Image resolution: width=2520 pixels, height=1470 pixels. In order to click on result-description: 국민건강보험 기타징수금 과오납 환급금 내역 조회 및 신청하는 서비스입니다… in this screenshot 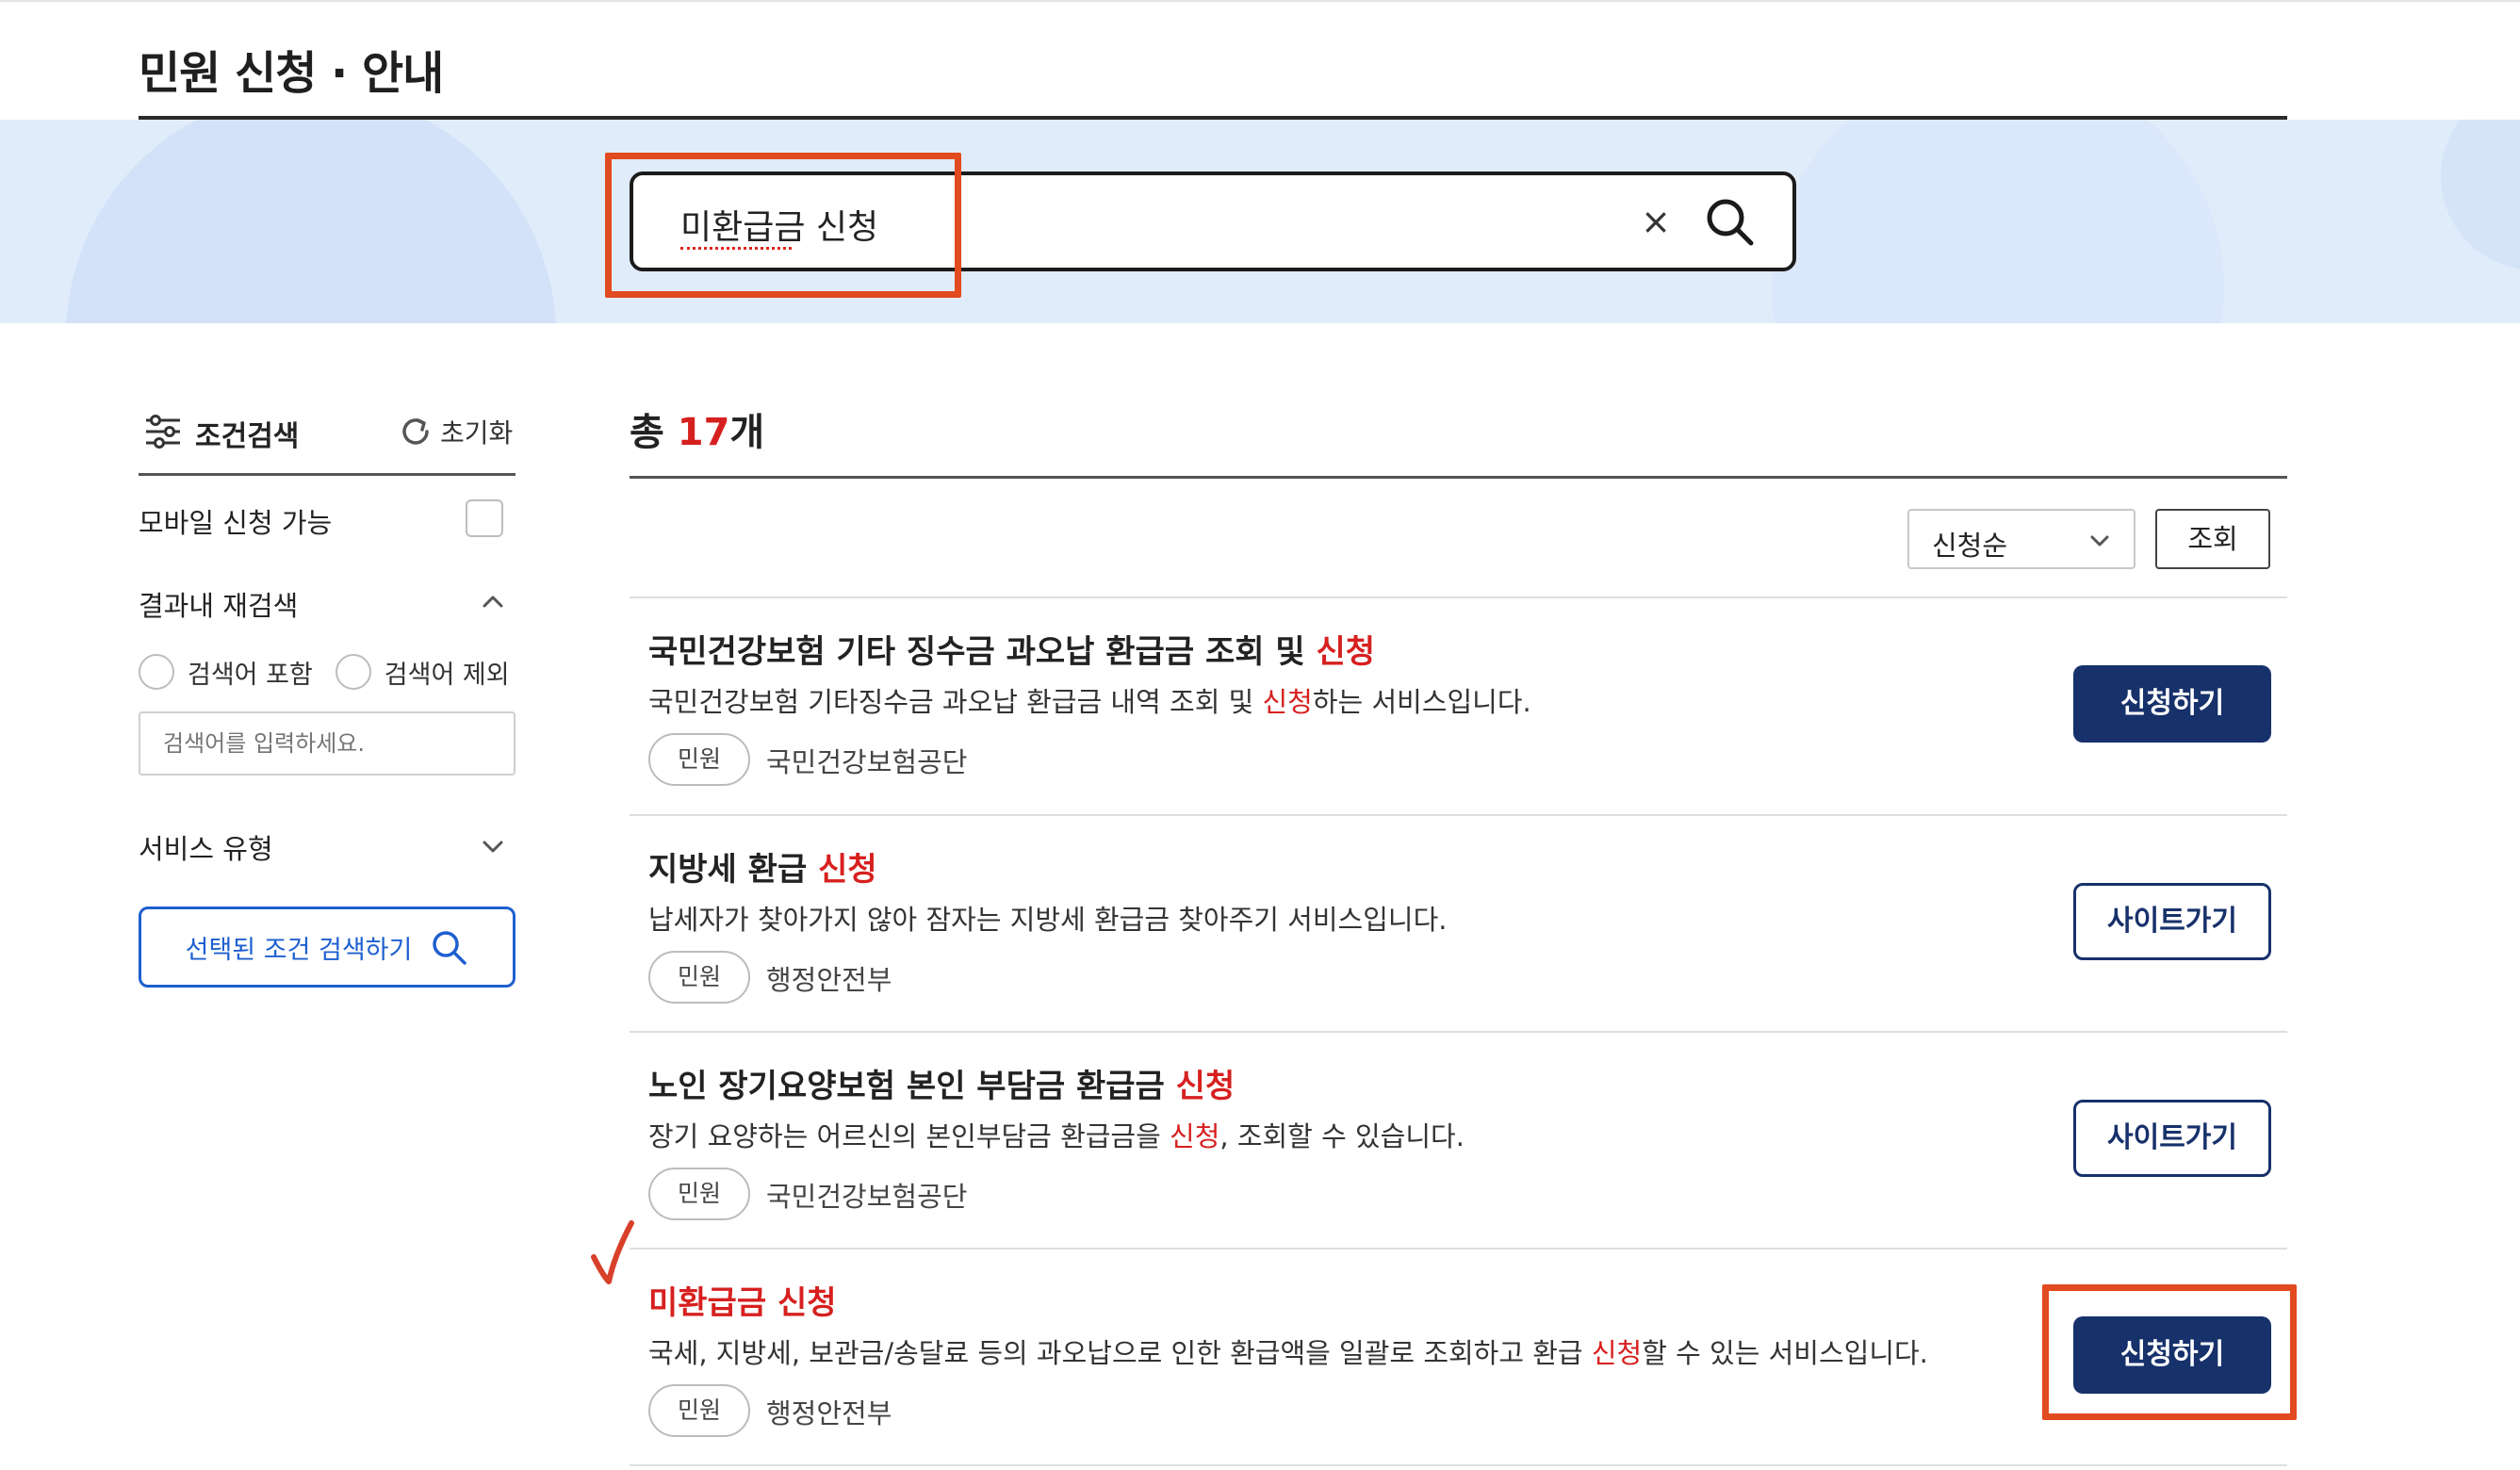, I will do `click(1089, 700)`.